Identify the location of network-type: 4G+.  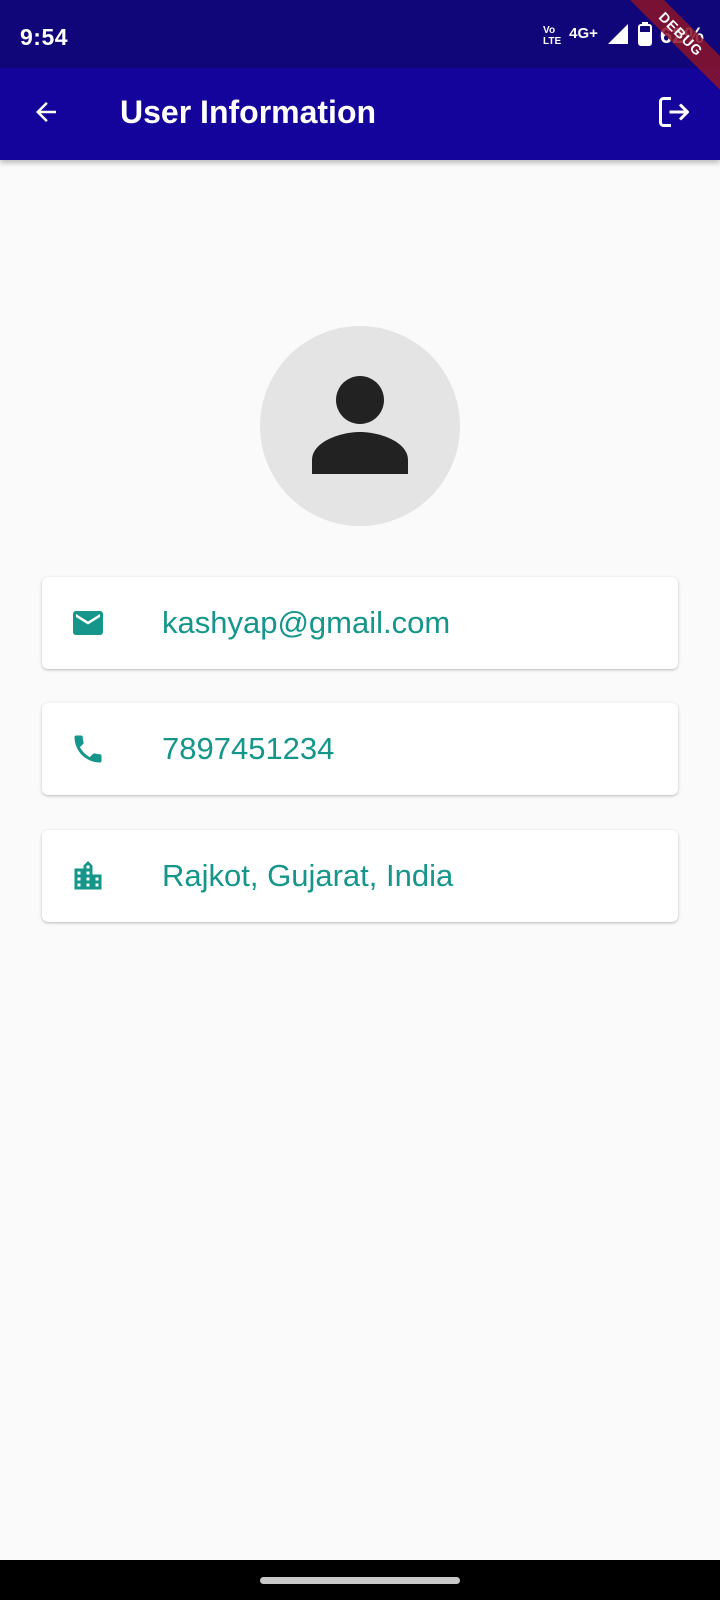
(583, 33).